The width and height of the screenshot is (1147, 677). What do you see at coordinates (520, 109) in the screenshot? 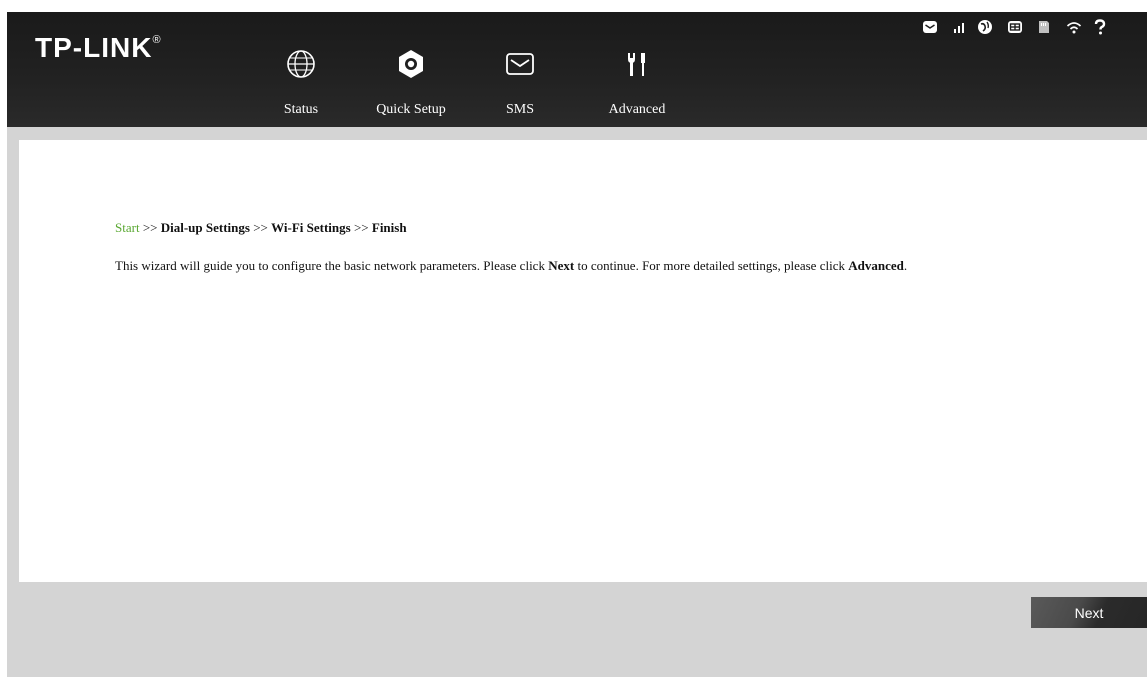
I see `nav-sms-label: SMS` at bounding box center [520, 109].